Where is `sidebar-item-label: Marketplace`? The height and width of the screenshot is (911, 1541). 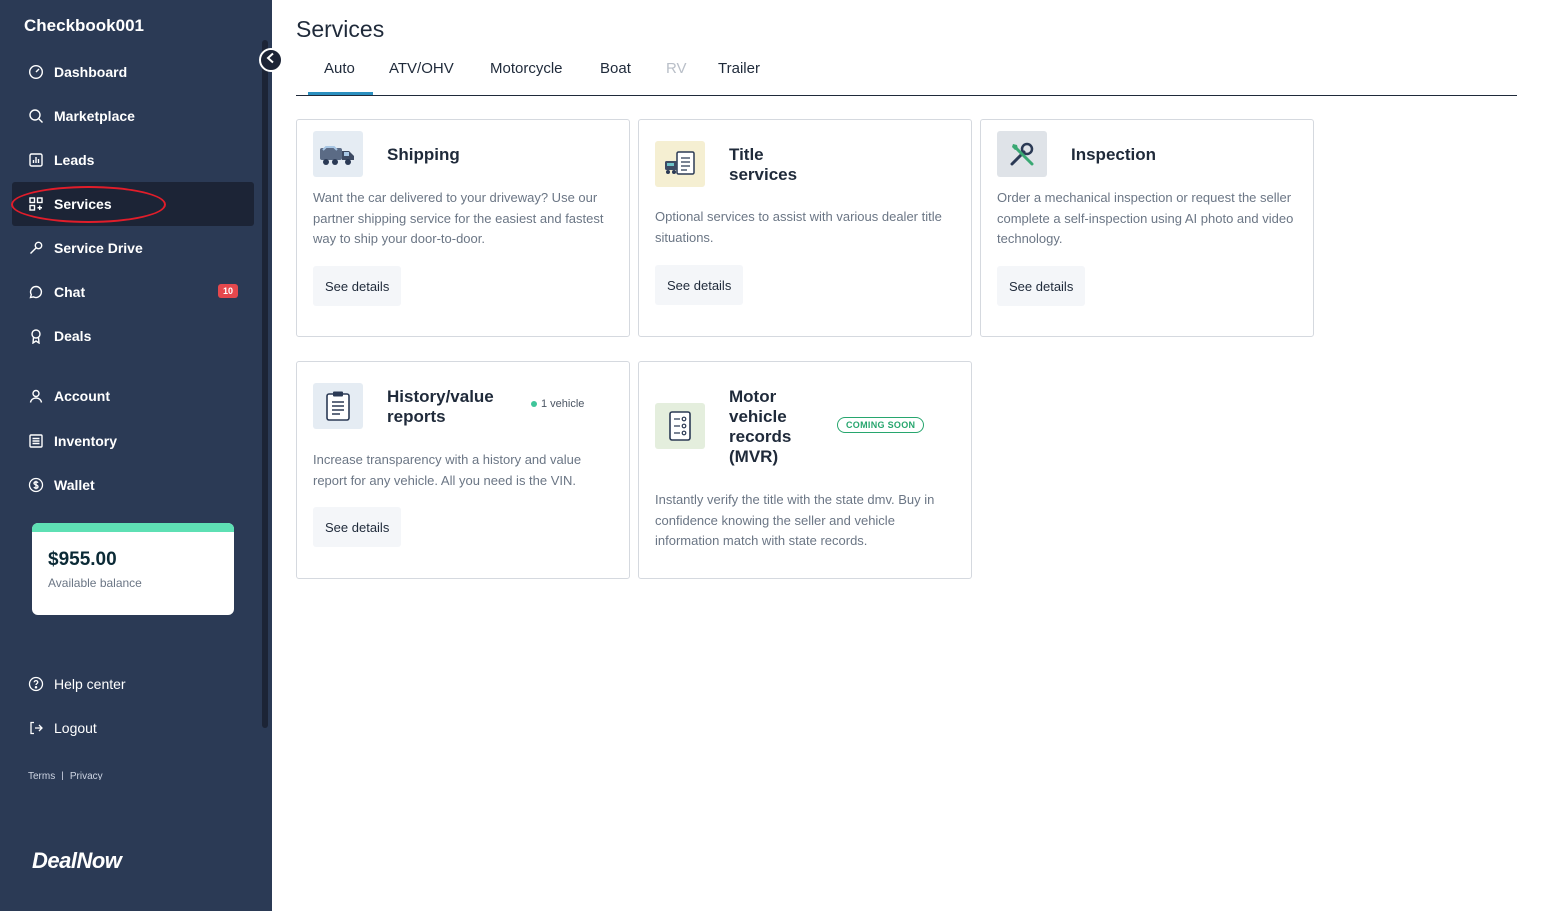
sidebar-item-label: Marketplace is located at coordinates (94, 116).